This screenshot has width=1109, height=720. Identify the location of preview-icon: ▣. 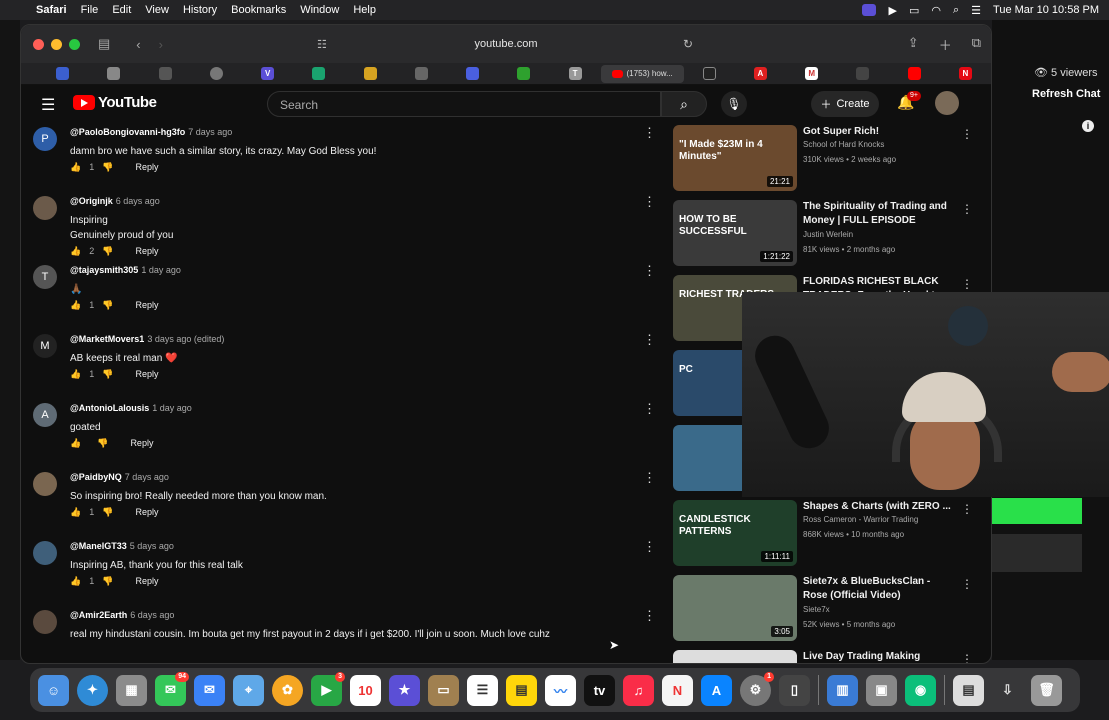
(881, 690).